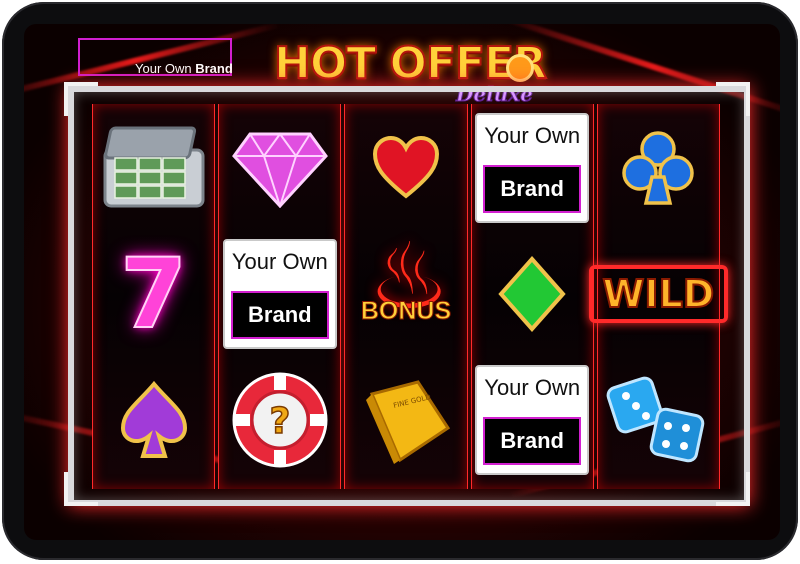 The height and width of the screenshot is (564, 800). What do you see at coordinates (406, 310) in the screenshot?
I see `bonus-label: BONUS` at bounding box center [406, 310].